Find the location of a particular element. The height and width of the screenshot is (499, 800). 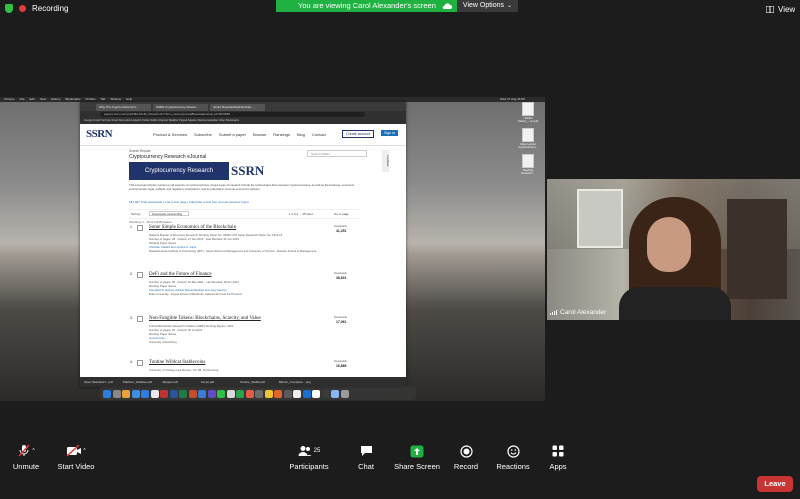

create-account-button: Create account is located at coordinates (358, 134).